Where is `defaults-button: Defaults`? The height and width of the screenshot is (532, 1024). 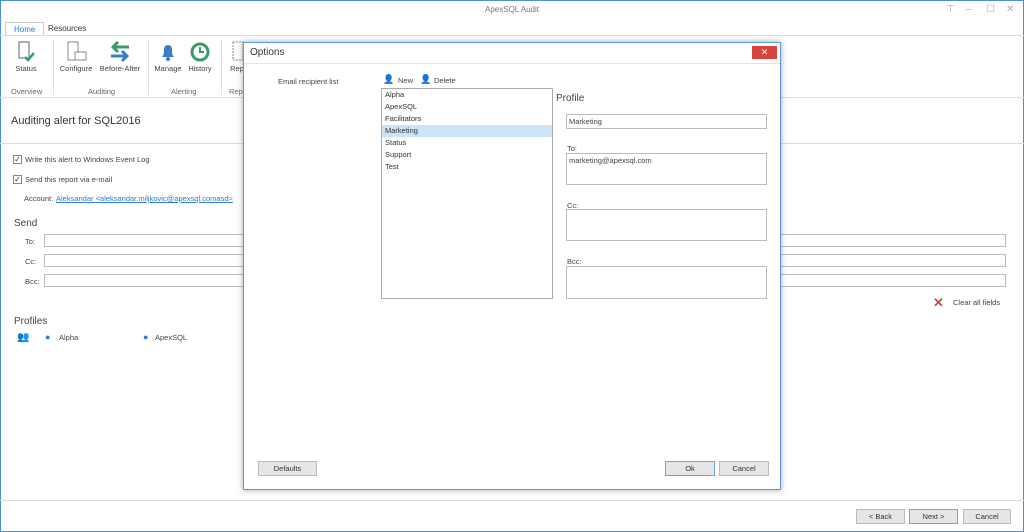 defaults-button: Defaults is located at coordinates (287, 468).